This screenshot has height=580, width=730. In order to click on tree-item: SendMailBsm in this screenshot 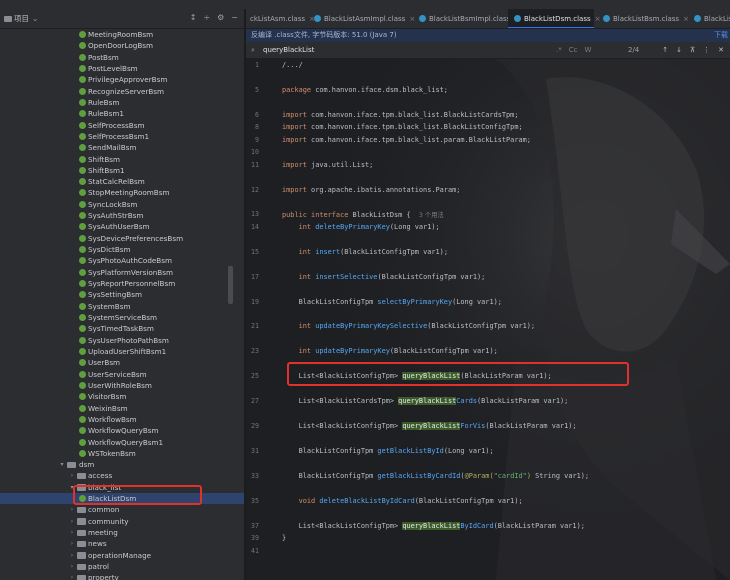, I will do `click(122, 147)`.